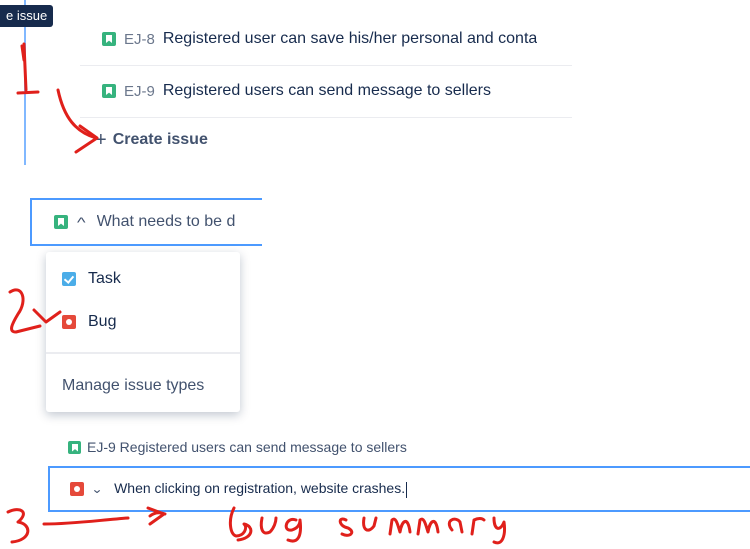 The image size is (750, 549). What do you see at coordinates (139, 91) in the screenshot?
I see `issue-key: EJ-9` at bounding box center [139, 91].